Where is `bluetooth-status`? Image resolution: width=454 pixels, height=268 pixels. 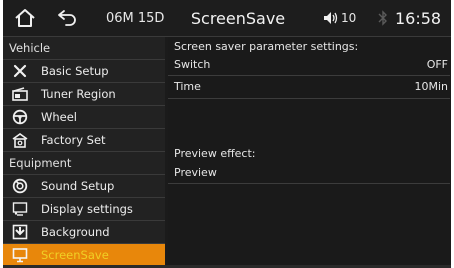 bluetooth-status is located at coordinates (383, 18).